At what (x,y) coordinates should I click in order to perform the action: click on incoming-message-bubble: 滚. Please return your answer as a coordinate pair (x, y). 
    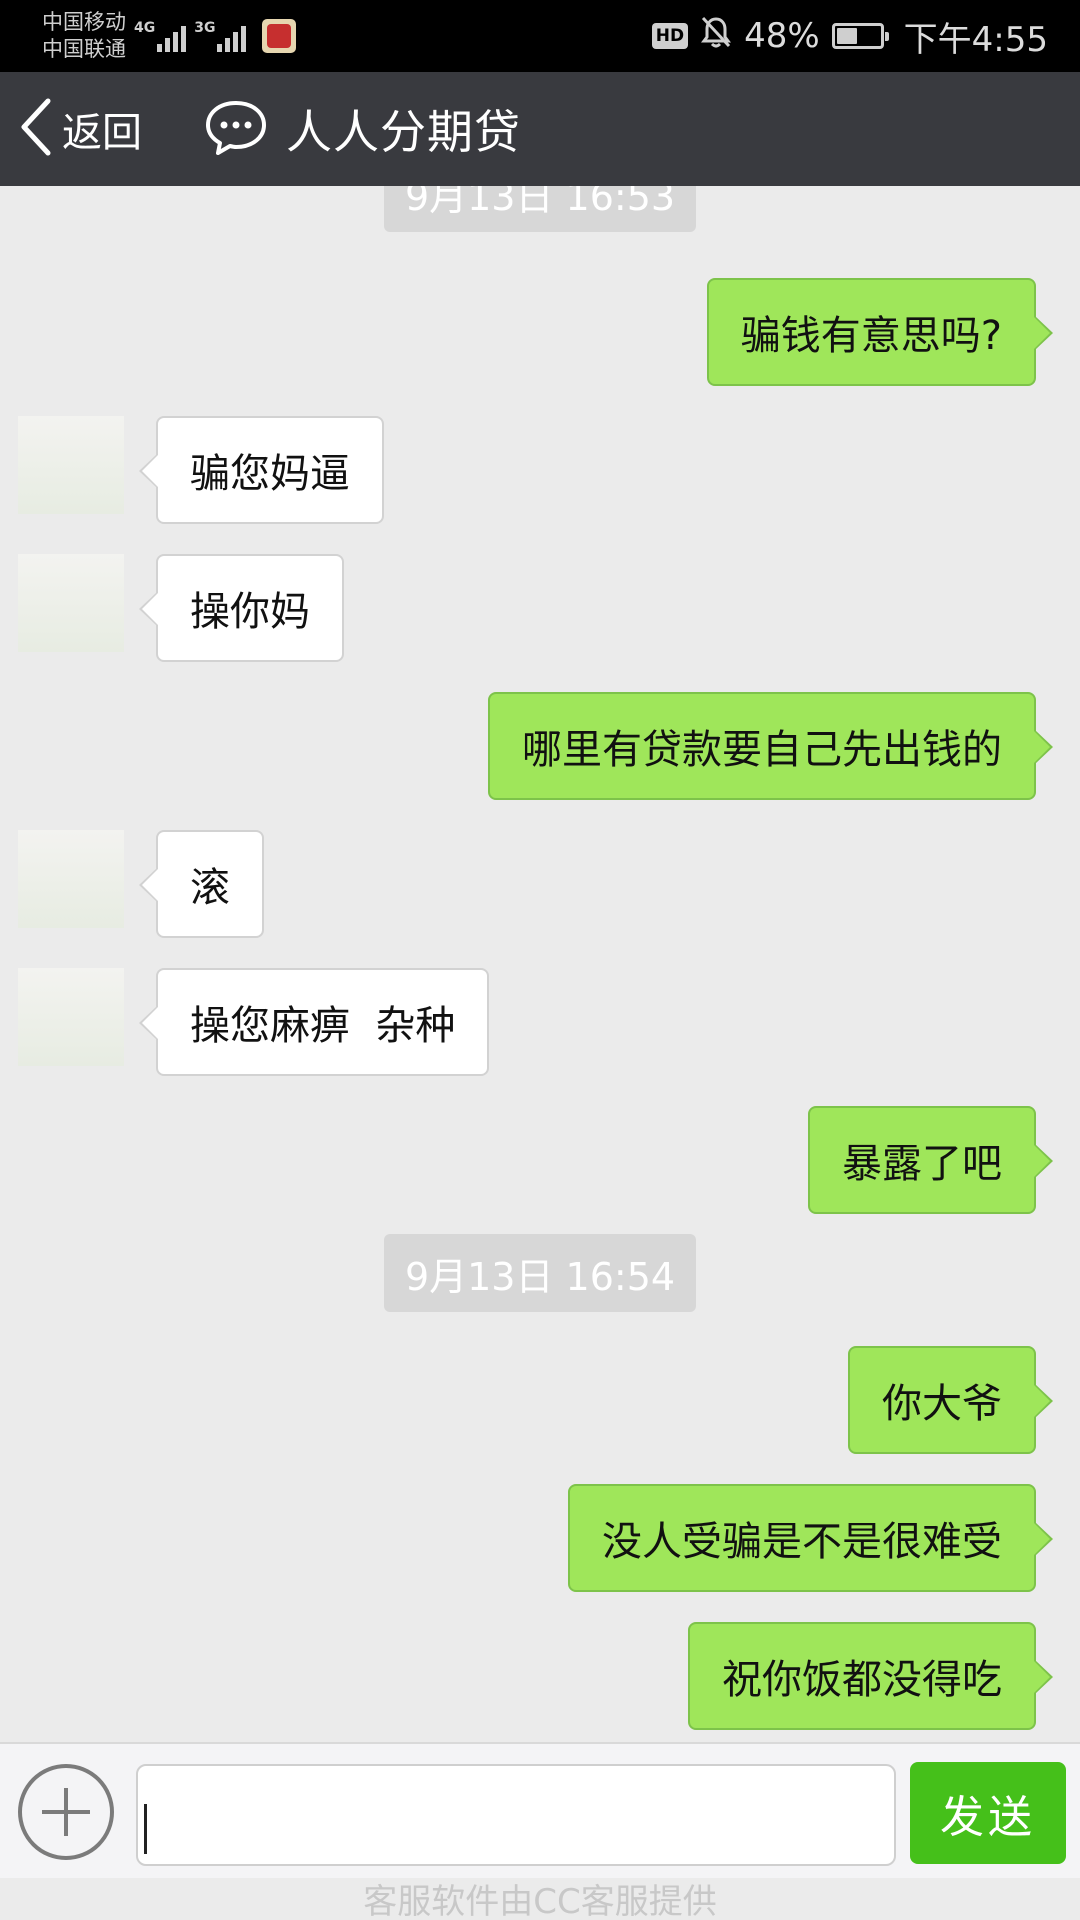
    Looking at the image, I should click on (201, 884).